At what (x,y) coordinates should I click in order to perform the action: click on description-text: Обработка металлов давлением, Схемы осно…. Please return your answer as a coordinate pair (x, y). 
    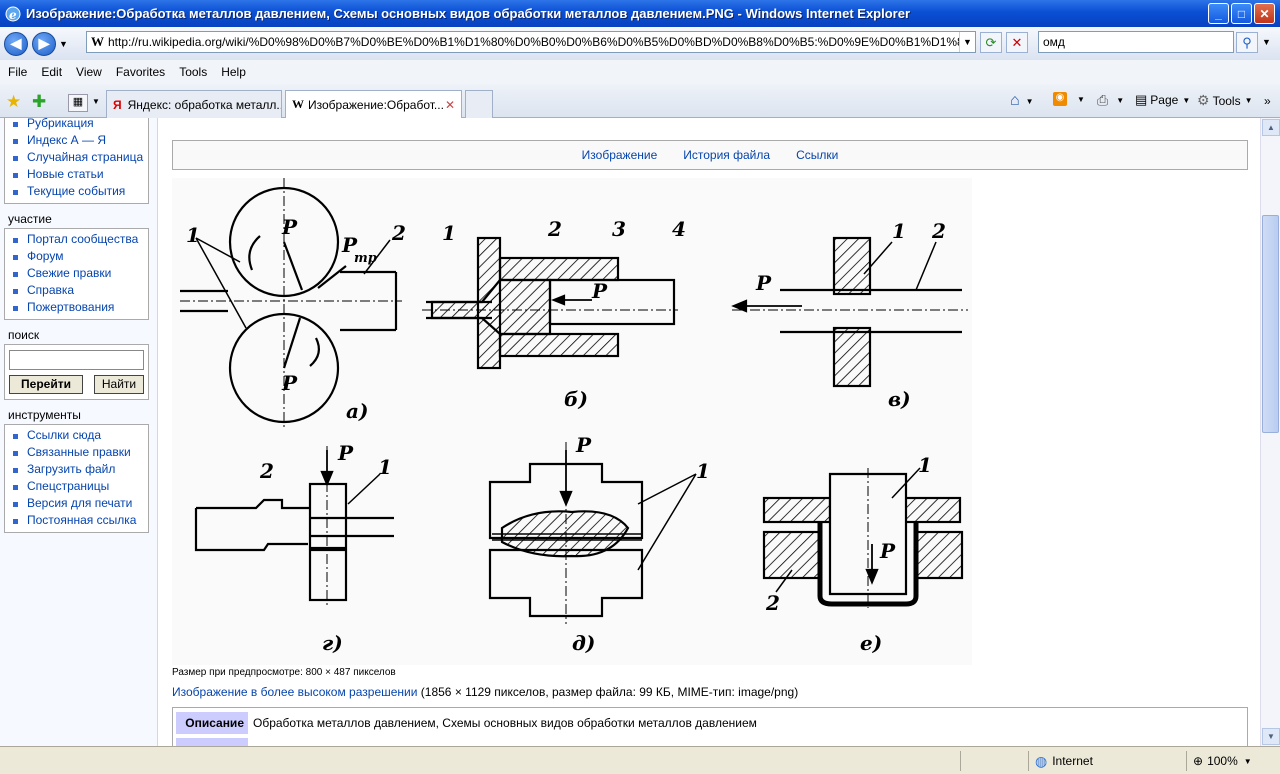
    Looking at the image, I should click on (505, 723).